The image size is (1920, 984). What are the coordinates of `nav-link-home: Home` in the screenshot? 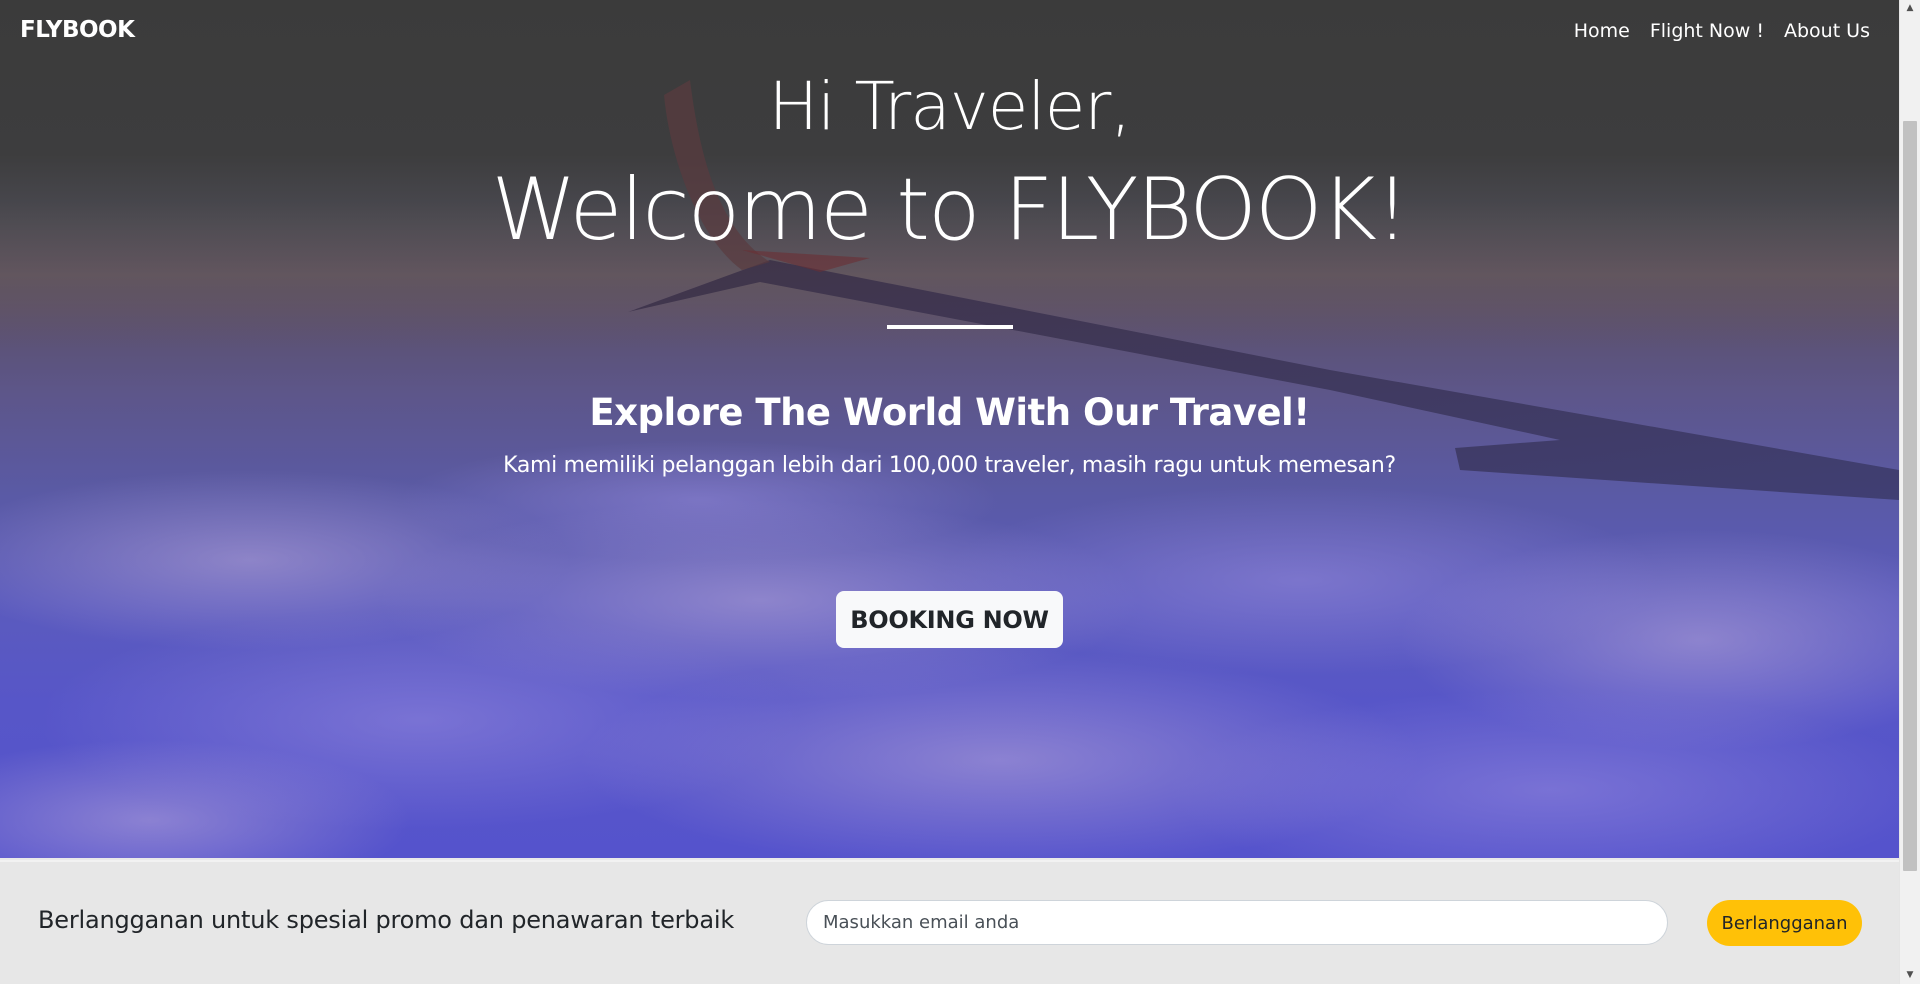 It's located at (1602, 31).